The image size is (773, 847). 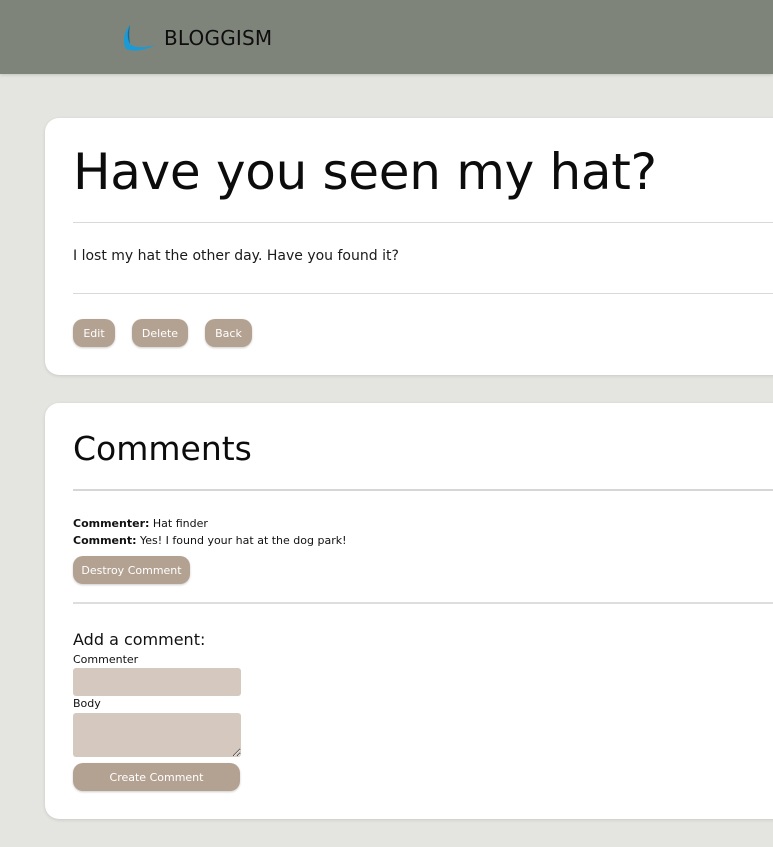 What do you see at coordinates (157, 735) in the screenshot?
I see `body-textarea` at bounding box center [157, 735].